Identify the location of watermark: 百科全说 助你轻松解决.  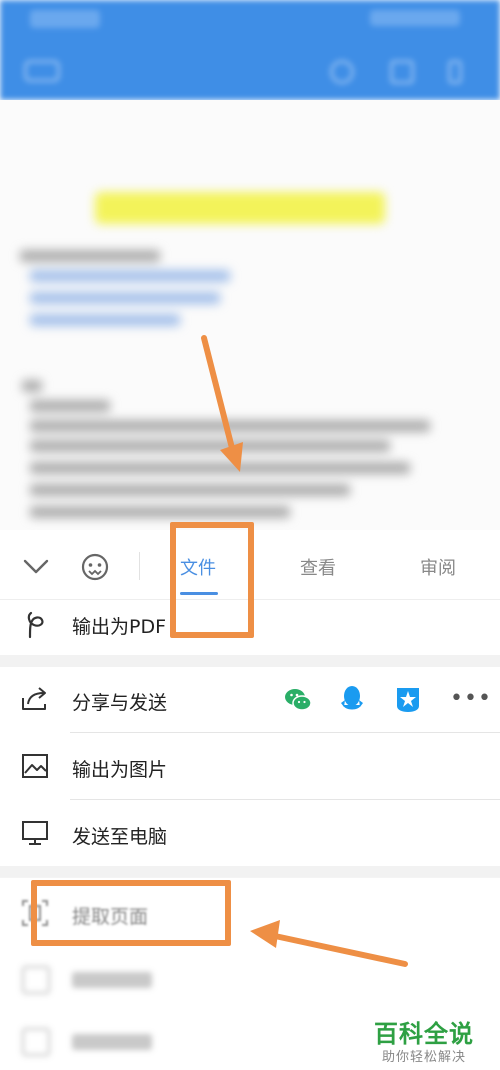
(435, 1039).